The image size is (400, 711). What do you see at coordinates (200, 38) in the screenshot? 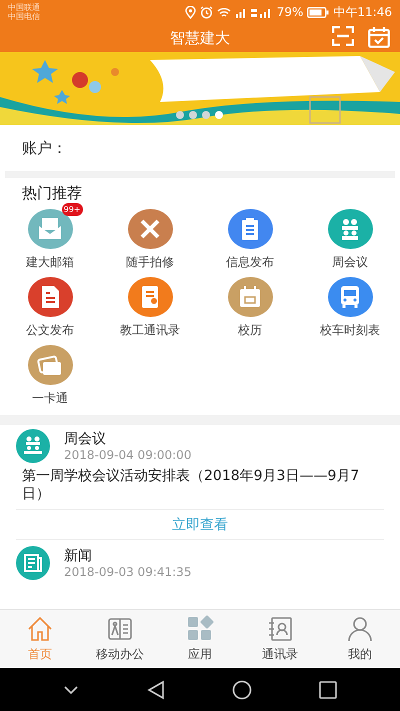
I see `app-title: 智慧建大` at bounding box center [200, 38].